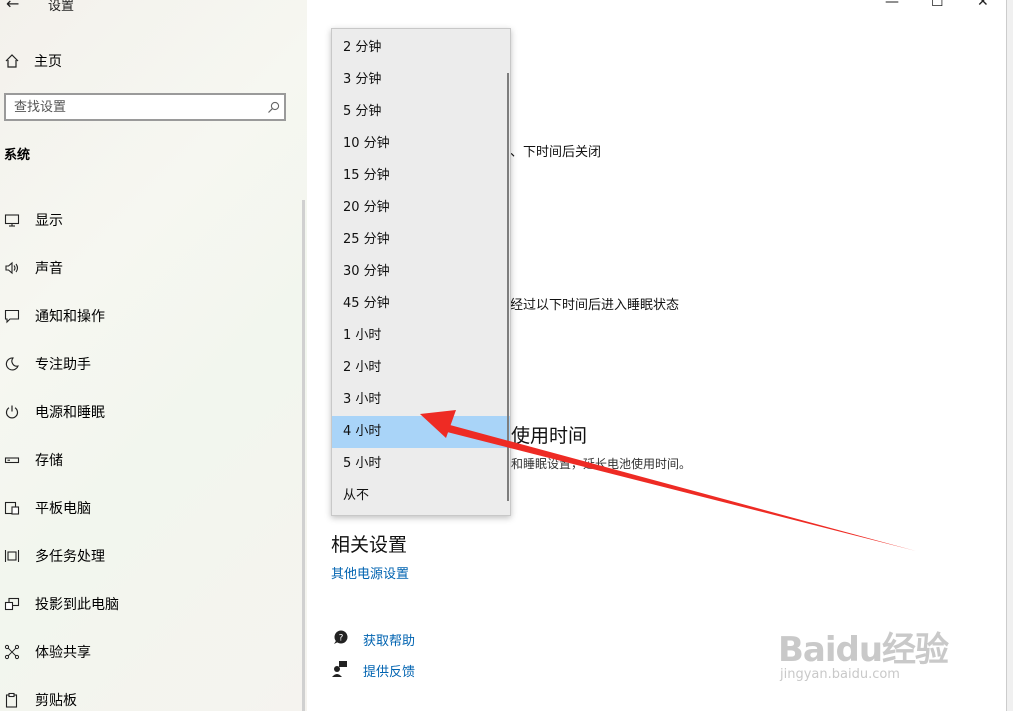 The height and width of the screenshot is (724, 1013). I want to click on dropdown-option-selected: 4 小时, so click(421, 432).